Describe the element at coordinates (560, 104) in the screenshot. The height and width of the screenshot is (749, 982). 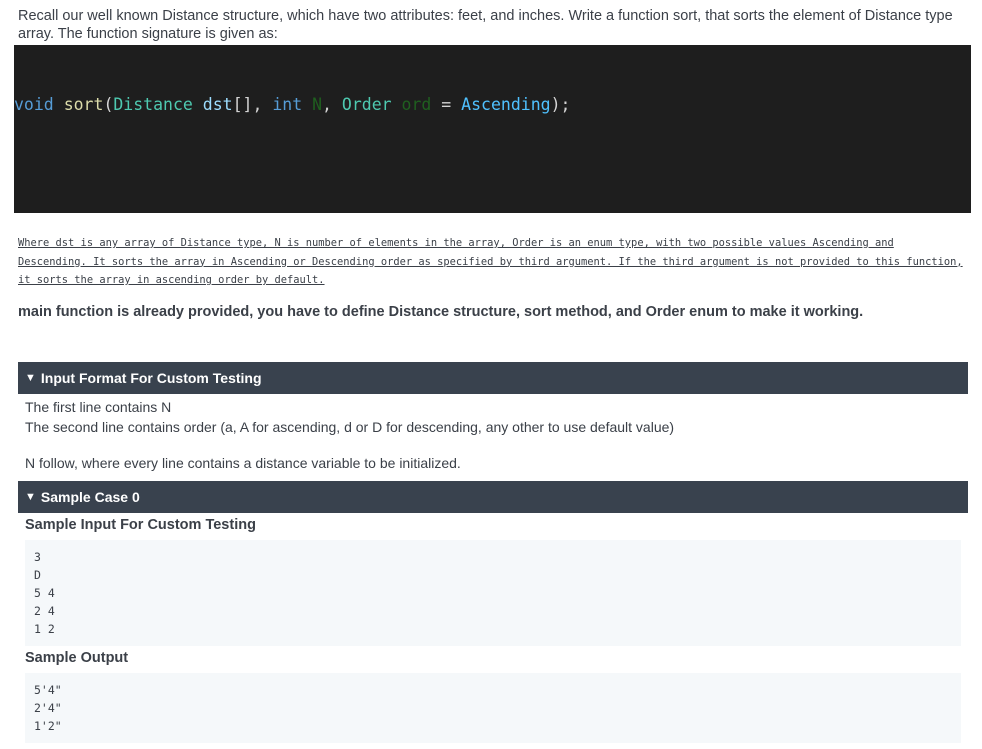
I see `close-paren: );` at that location.